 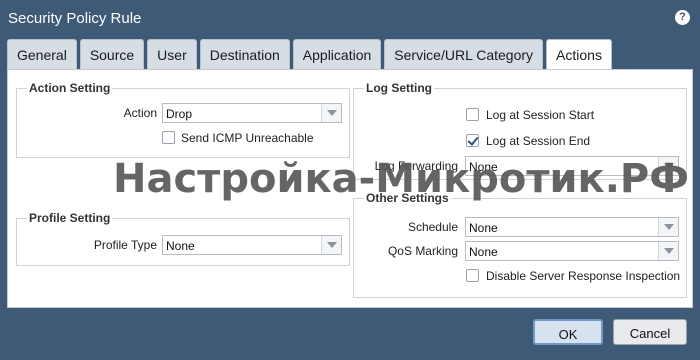 I want to click on send-icmp-unreachable-checkbox, so click(x=168, y=137).